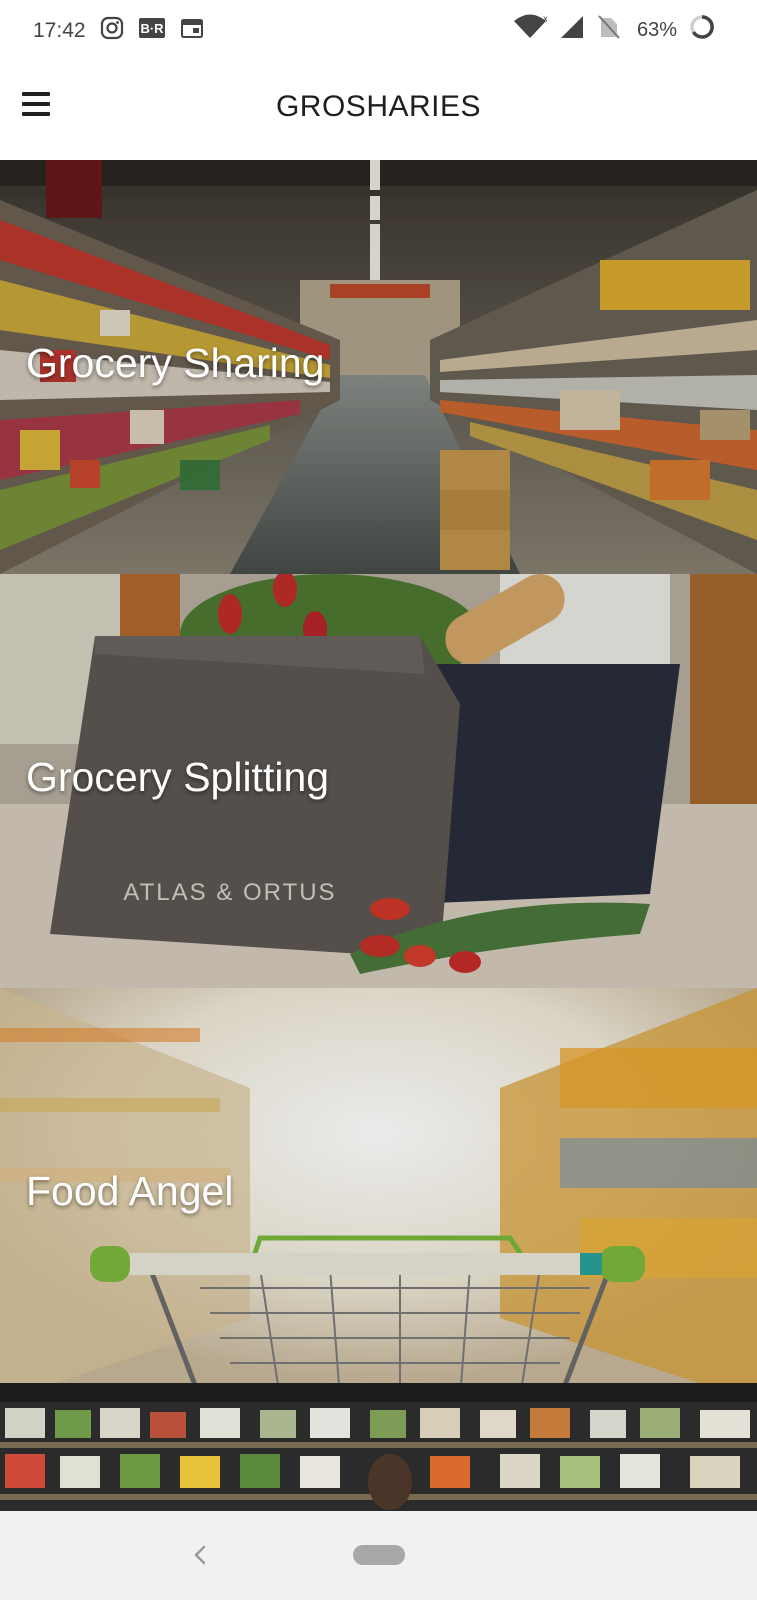  I want to click on signal-icon, so click(572, 30).